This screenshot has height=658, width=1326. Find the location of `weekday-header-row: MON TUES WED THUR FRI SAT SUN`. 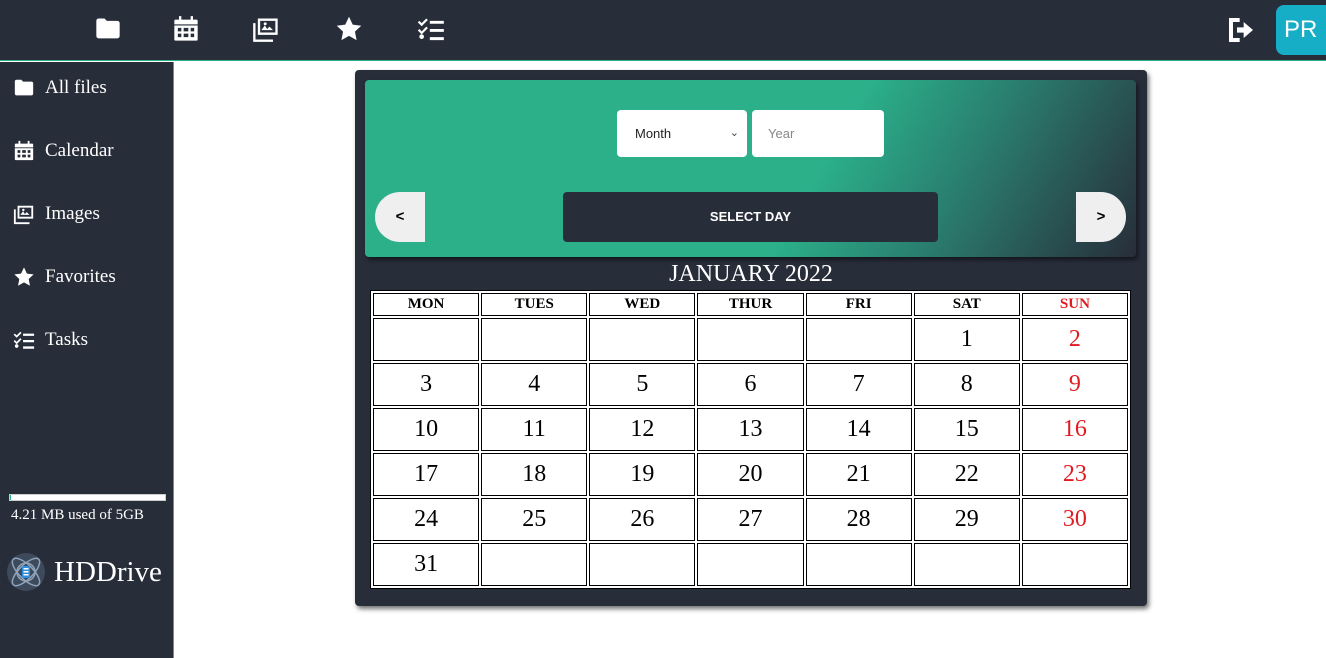

weekday-header-row: MON TUES WED THUR FRI SAT SUN is located at coordinates (750, 304).